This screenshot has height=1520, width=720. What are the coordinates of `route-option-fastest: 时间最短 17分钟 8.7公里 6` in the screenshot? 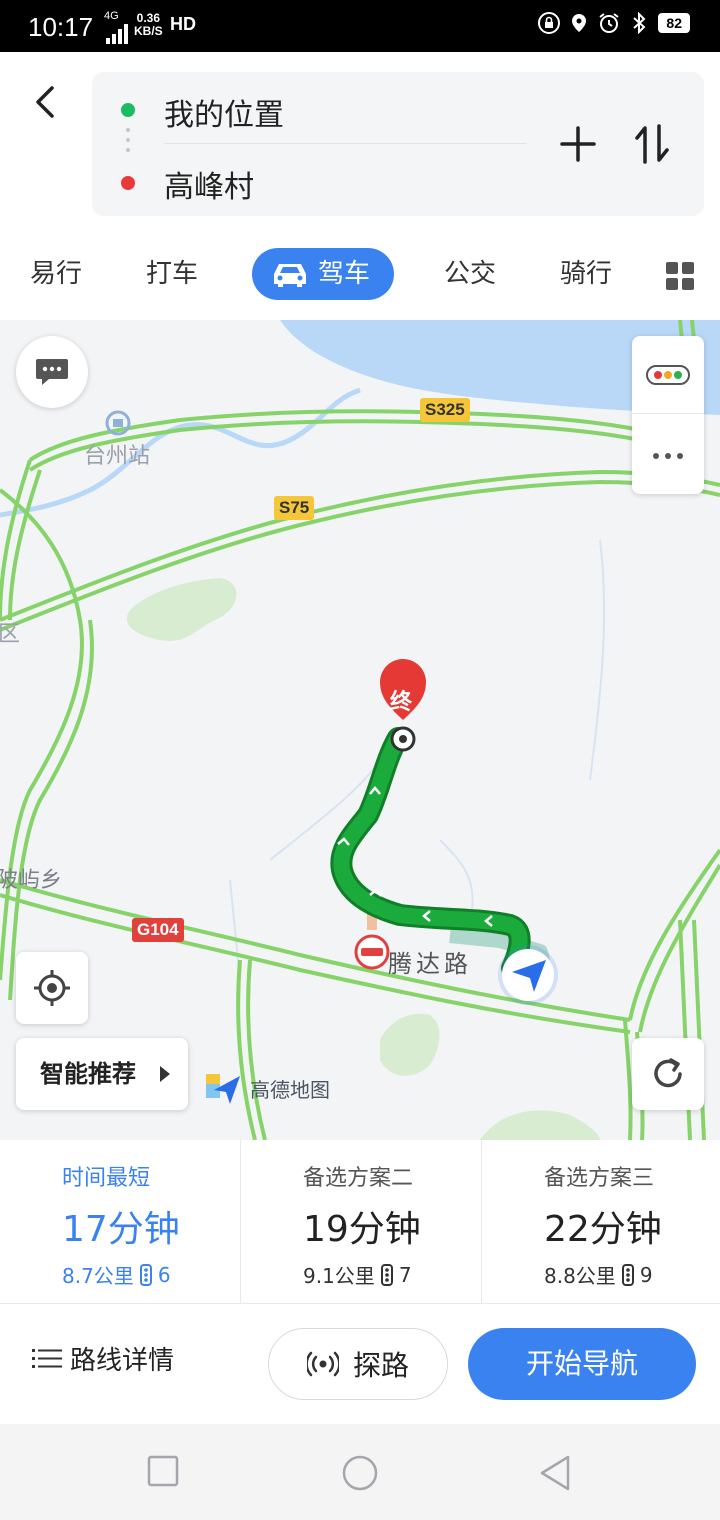 It's located at (120, 1222).